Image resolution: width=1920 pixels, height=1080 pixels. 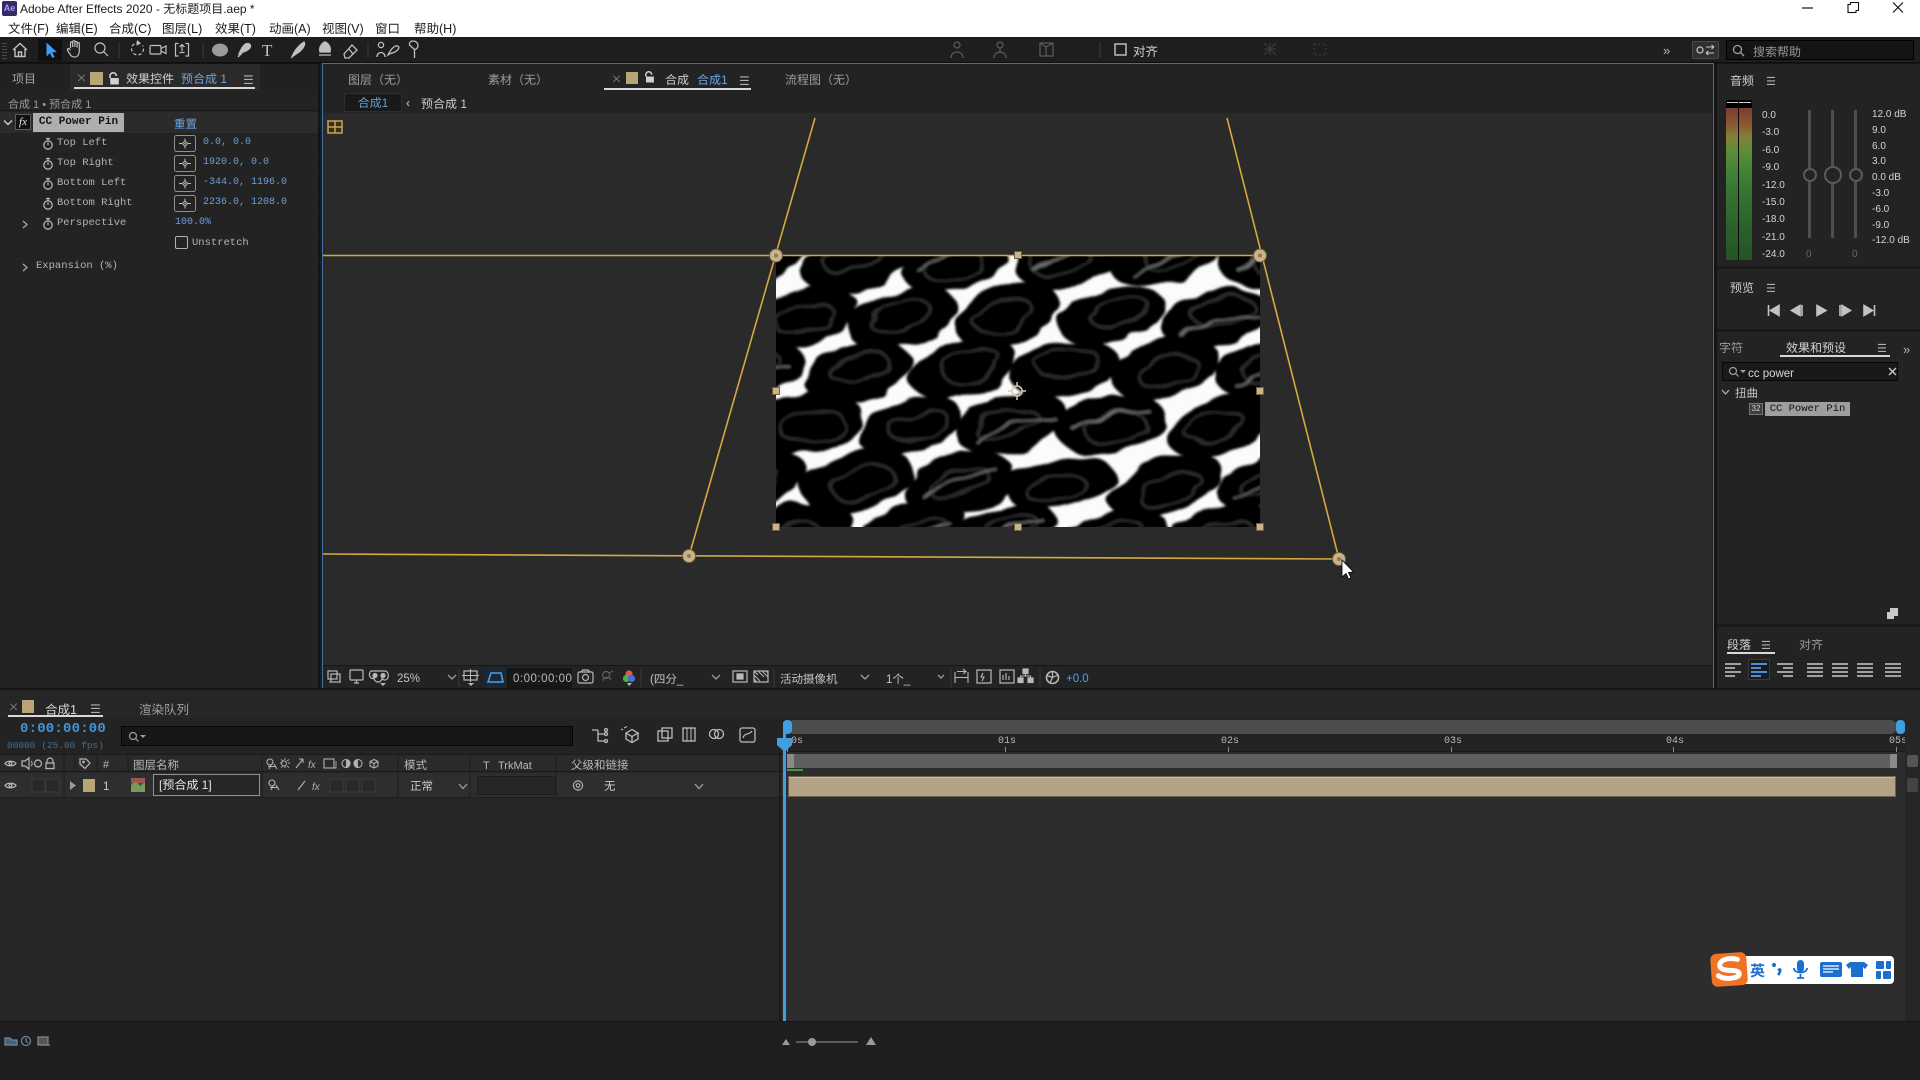 What do you see at coordinates (1077, 678) in the screenshot?
I see `svg-text: +0.0` at bounding box center [1077, 678].